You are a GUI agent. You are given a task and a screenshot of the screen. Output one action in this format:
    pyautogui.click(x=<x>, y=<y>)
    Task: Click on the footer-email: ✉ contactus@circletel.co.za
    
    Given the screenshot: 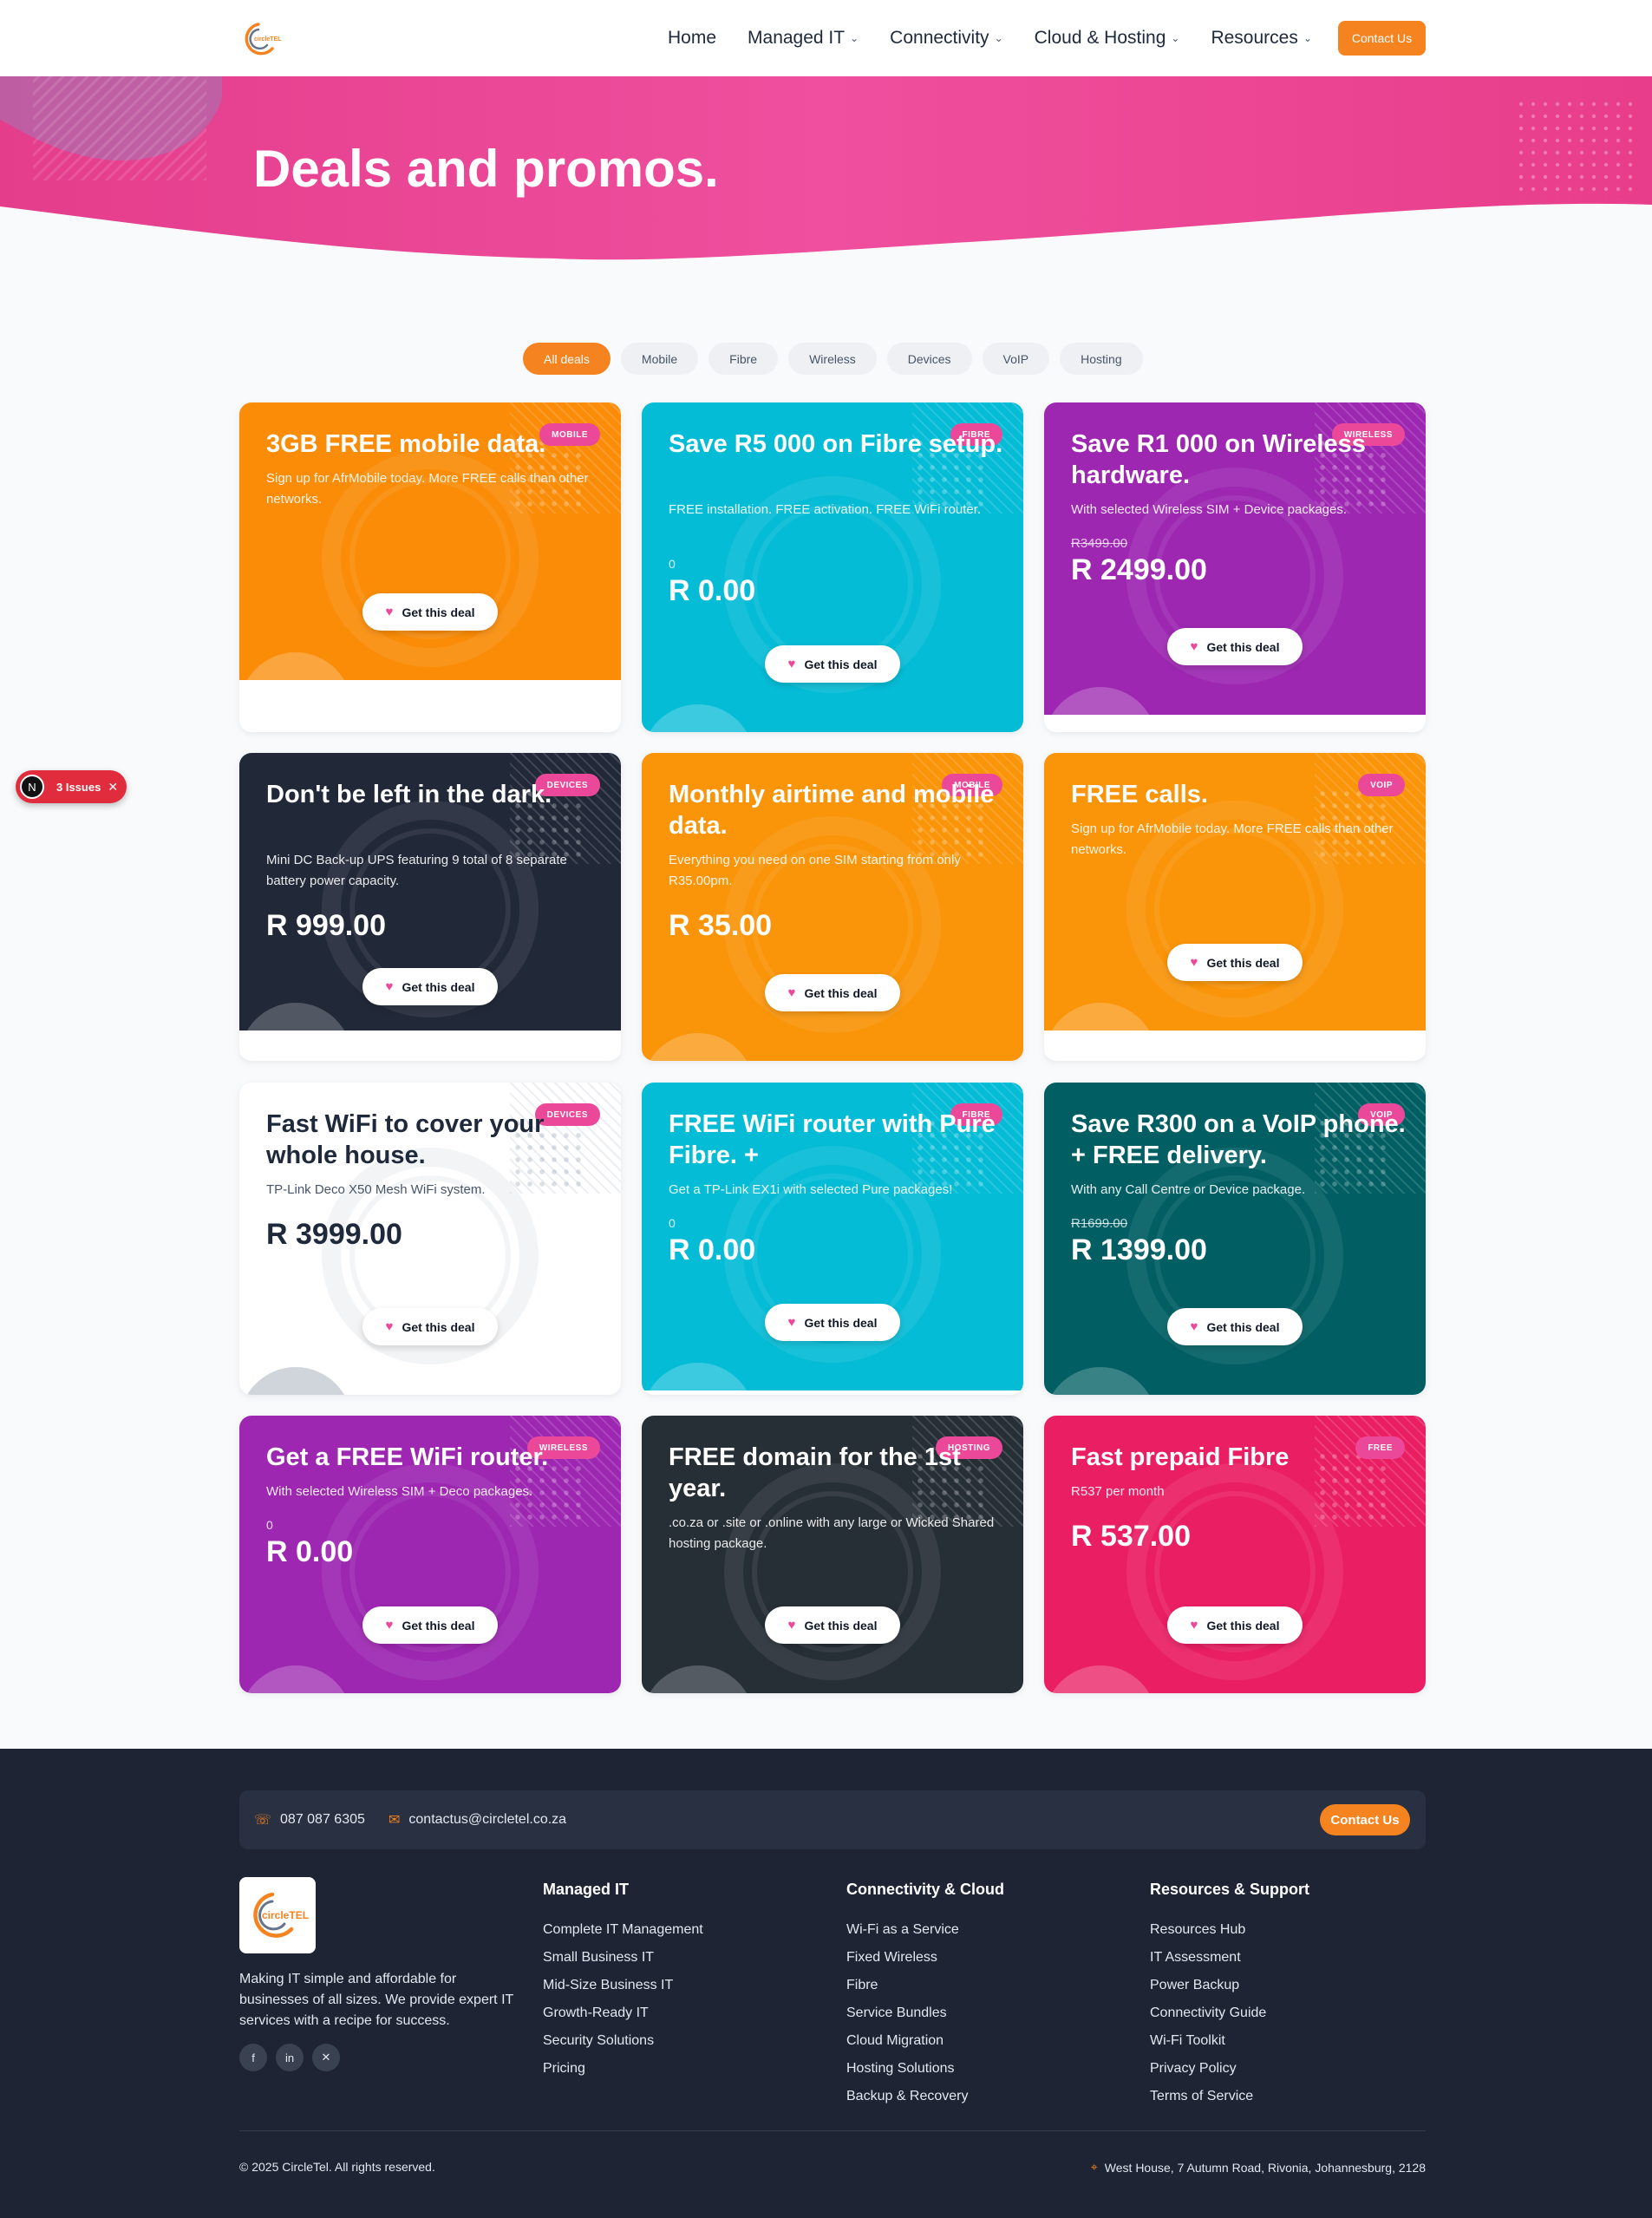 What is the action you would take?
    pyautogui.click(x=478, y=1820)
    